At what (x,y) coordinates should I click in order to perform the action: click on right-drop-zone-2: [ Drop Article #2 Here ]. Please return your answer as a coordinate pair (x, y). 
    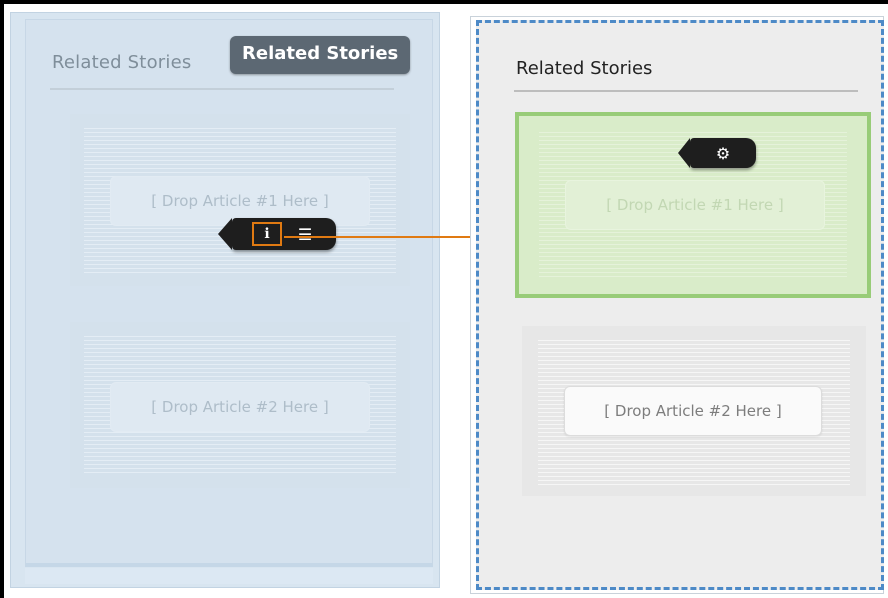
    Looking at the image, I should click on (694, 411).